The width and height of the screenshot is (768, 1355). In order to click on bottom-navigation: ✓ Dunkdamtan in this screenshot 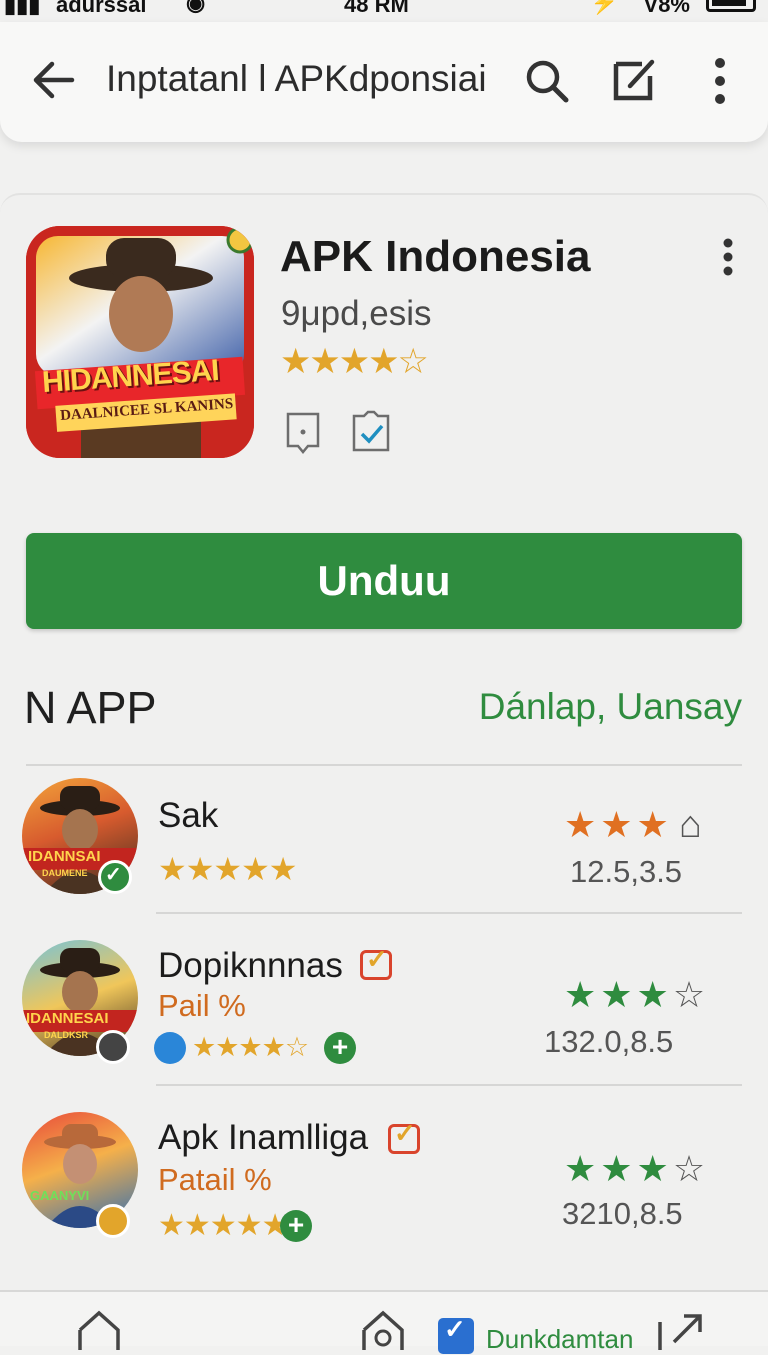, I will do `click(384, 1322)`.